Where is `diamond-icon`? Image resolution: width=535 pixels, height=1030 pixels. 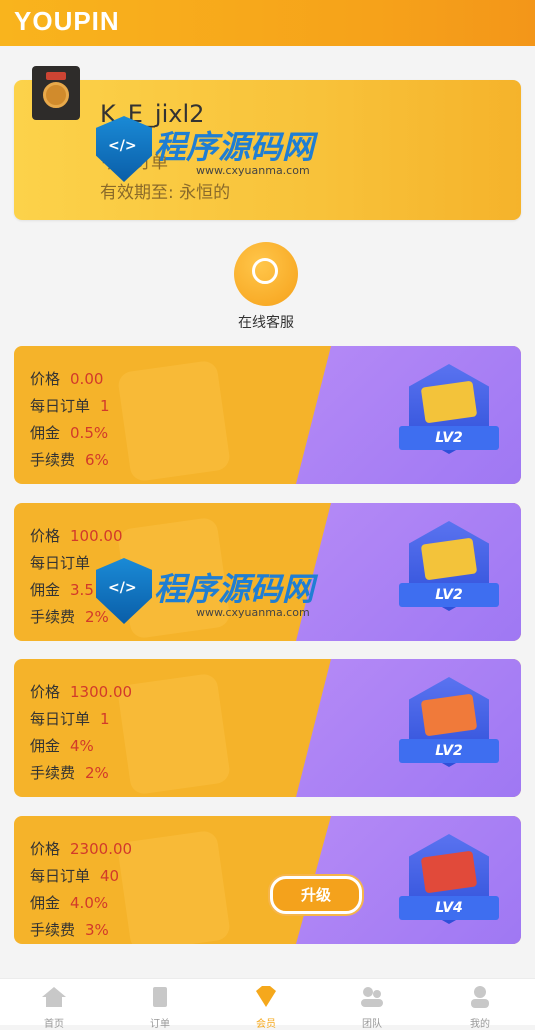
diamond-icon is located at coordinates (266, 996).